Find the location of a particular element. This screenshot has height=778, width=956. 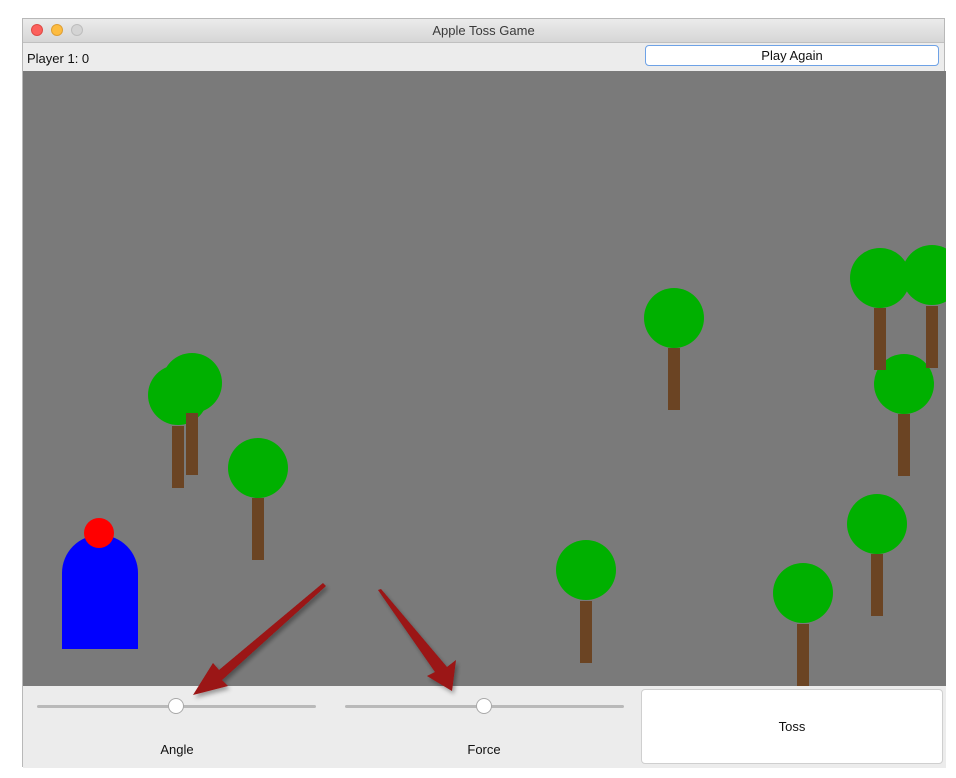

force-label: Force is located at coordinates (484, 749).